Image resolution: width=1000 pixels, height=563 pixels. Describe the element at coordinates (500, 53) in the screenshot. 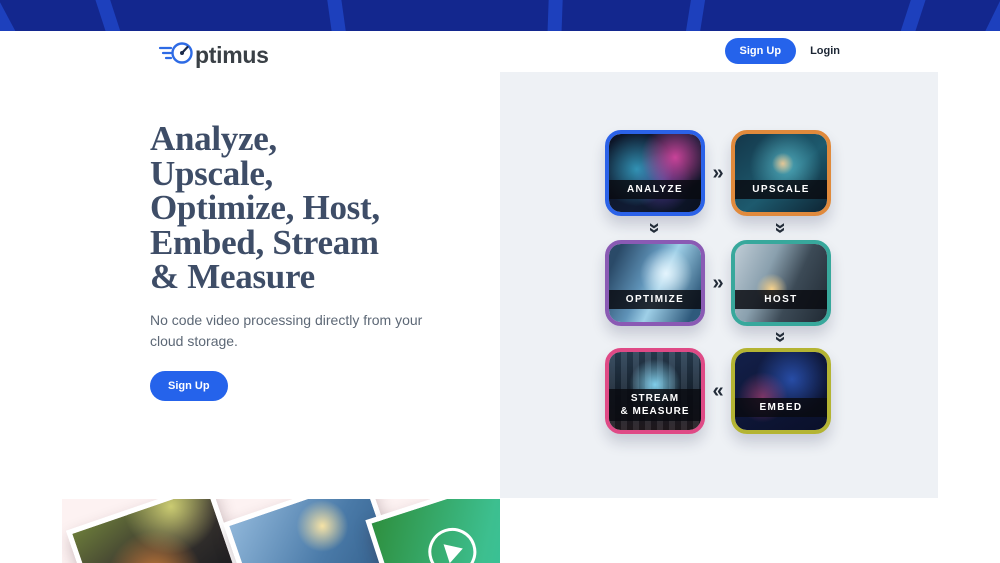

I see `header: ptimus Sign Up Login` at that location.